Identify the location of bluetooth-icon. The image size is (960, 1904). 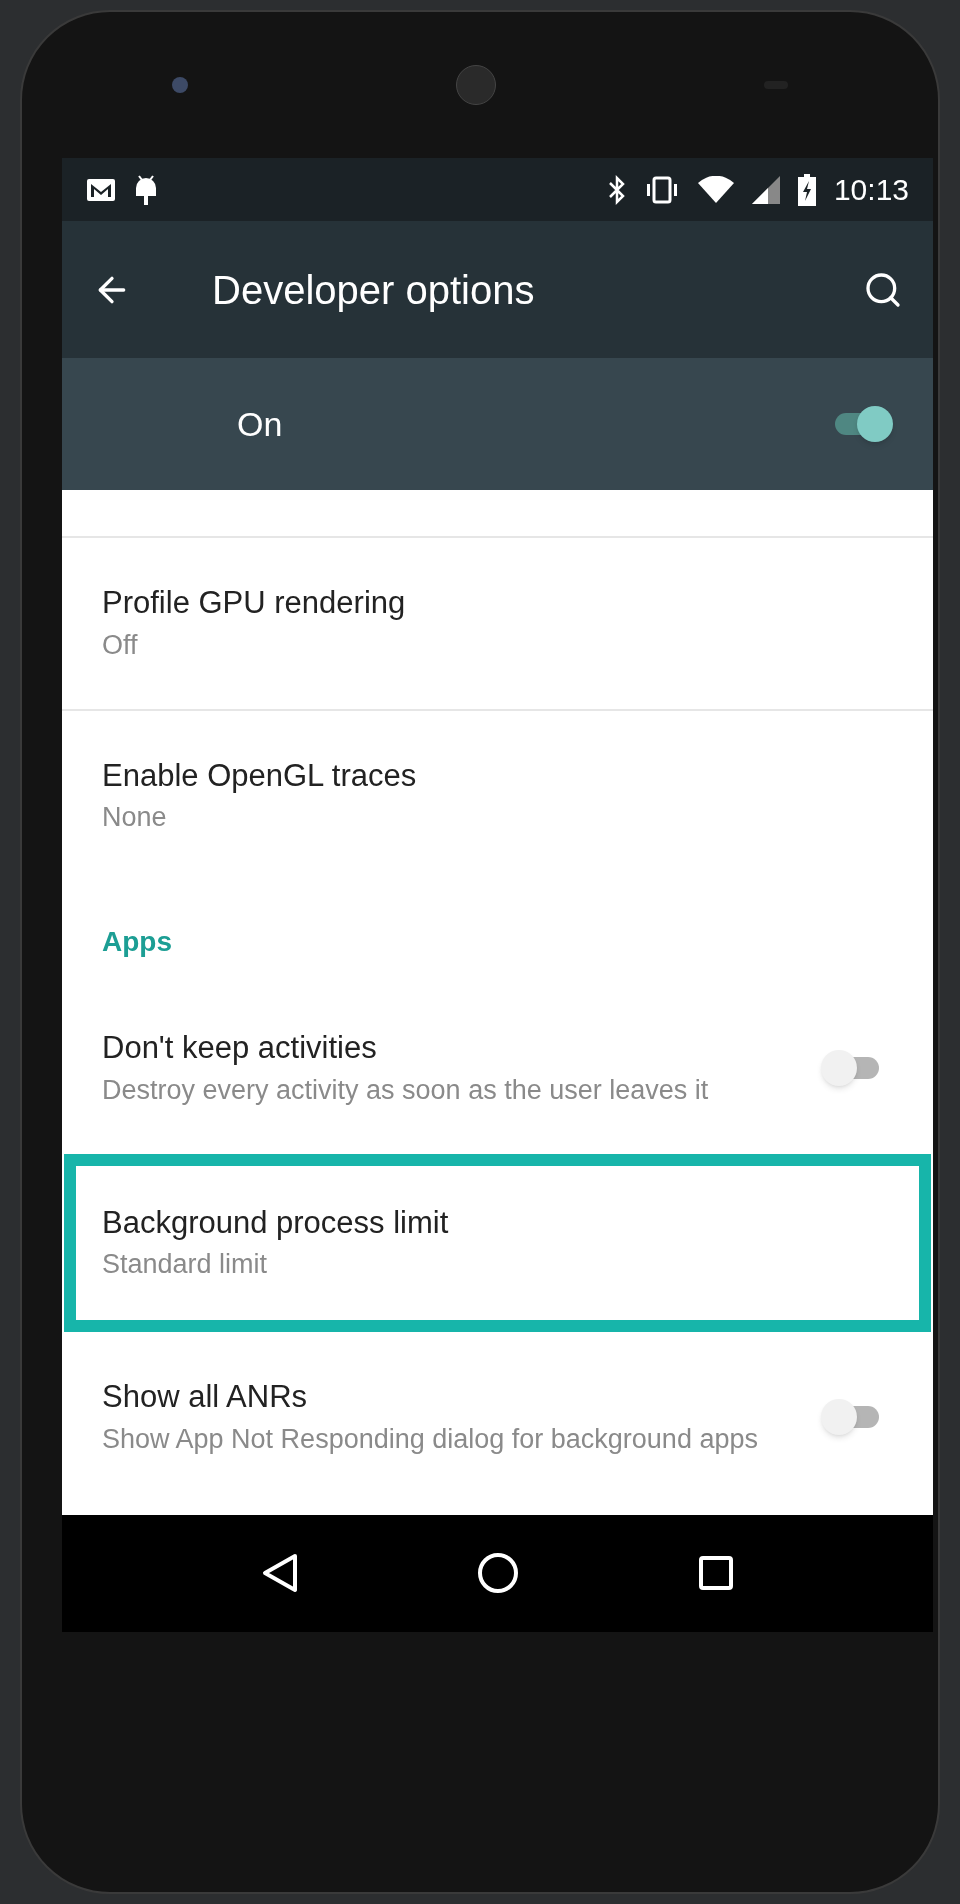
(616, 189).